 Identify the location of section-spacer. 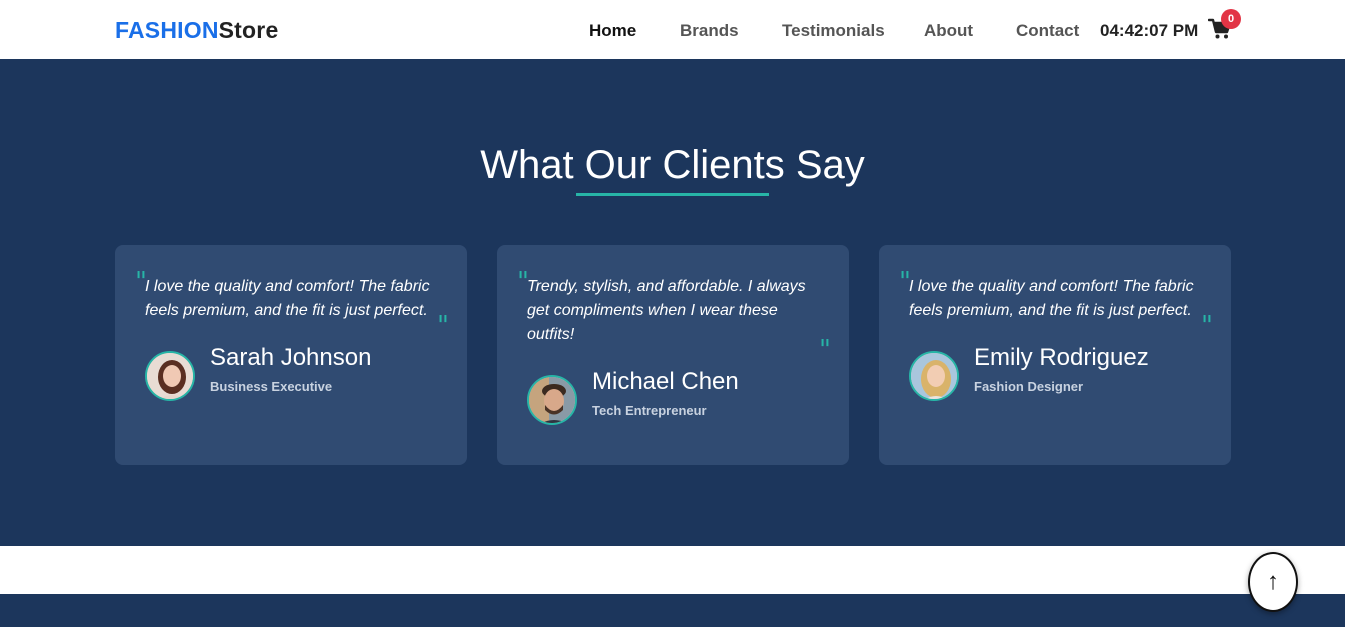
(672, 570).